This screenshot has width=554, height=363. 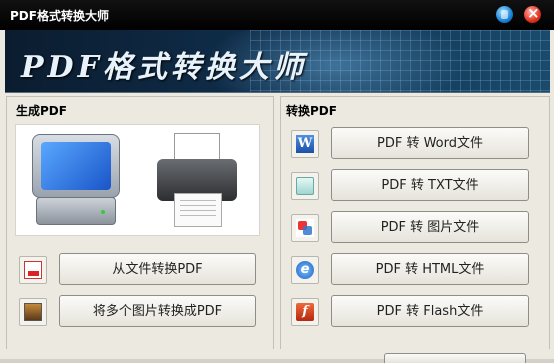 What do you see at coordinates (305, 270) in the screenshot?
I see `html-icon: e` at bounding box center [305, 270].